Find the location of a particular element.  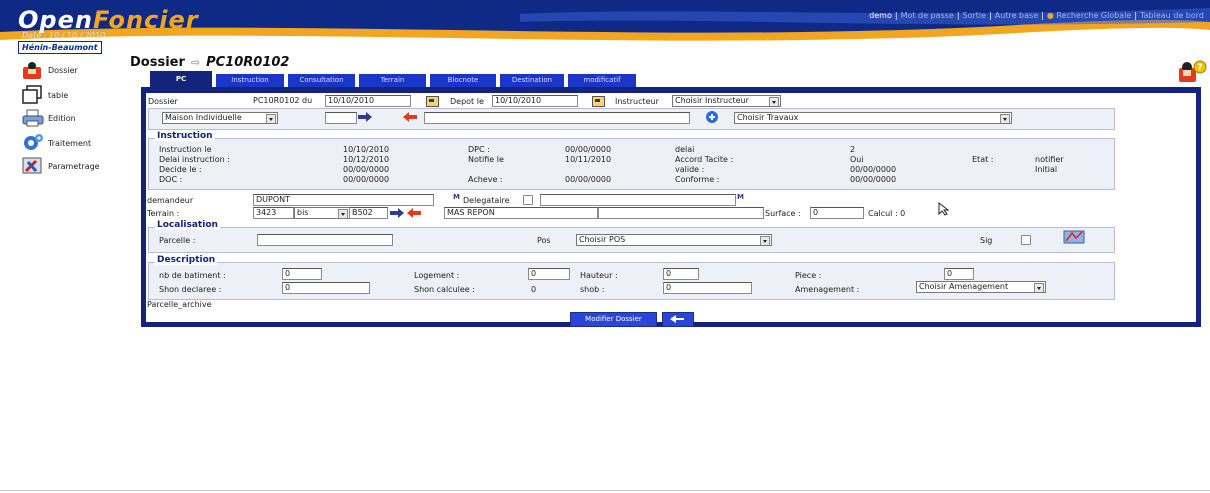

instruction-le-label: Instruction le is located at coordinates (185, 149).